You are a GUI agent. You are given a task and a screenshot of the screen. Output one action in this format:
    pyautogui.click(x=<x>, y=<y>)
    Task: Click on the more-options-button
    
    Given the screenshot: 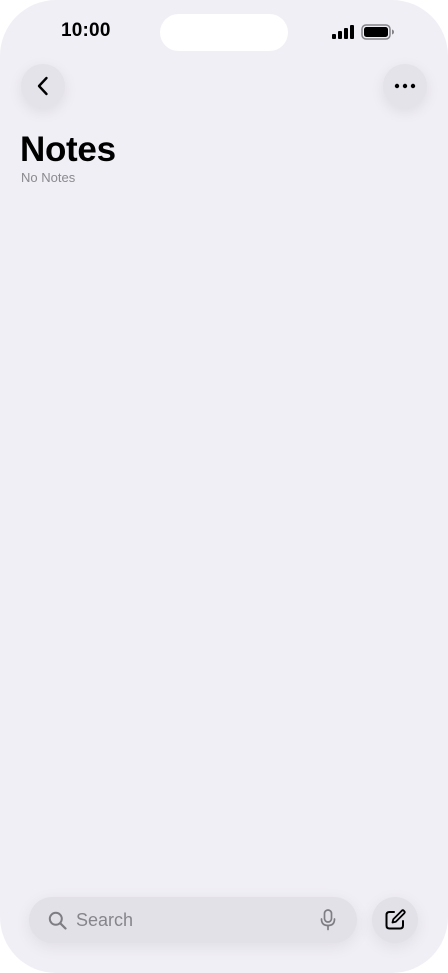 What is the action you would take?
    pyautogui.click(x=405, y=86)
    